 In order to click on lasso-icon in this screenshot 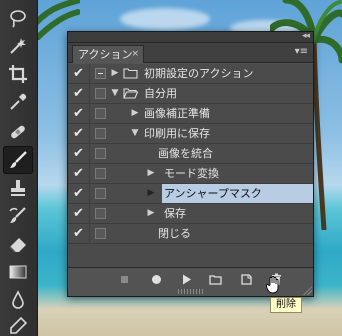, I will do `click(18, 19)`.